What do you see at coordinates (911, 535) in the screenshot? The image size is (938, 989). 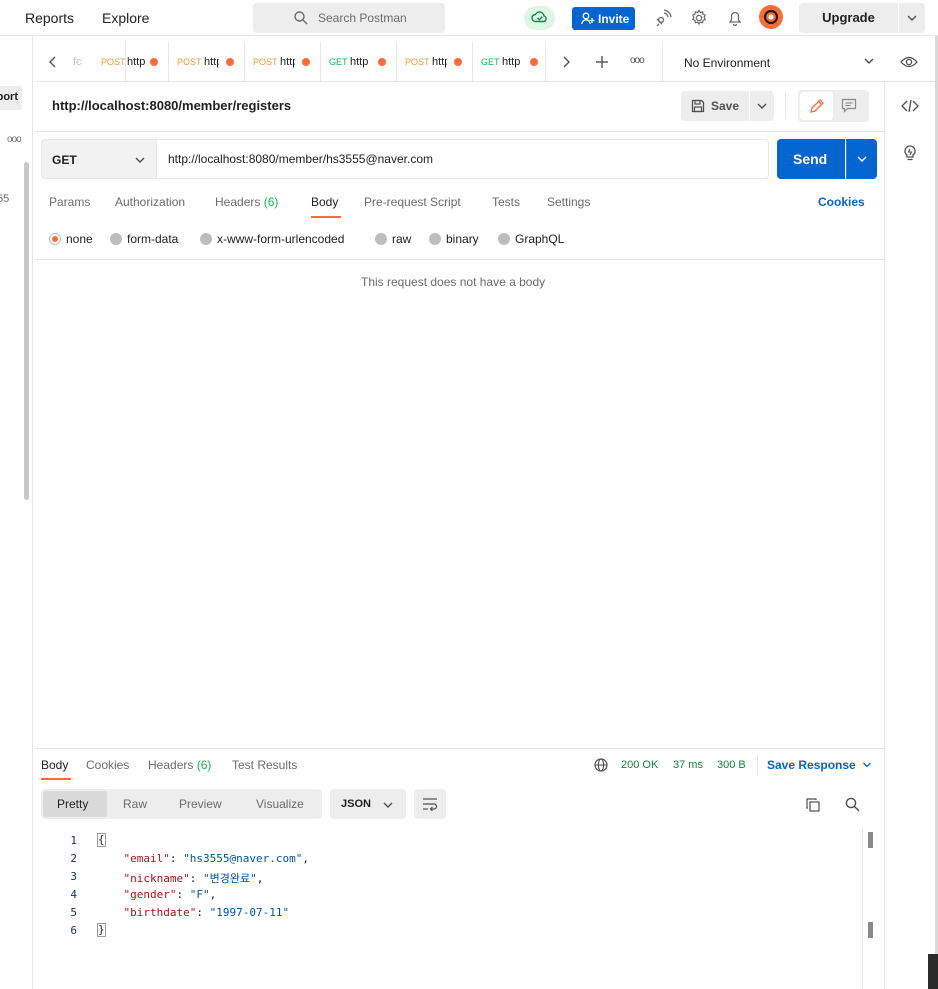 I see `right-sidebar` at bounding box center [911, 535].